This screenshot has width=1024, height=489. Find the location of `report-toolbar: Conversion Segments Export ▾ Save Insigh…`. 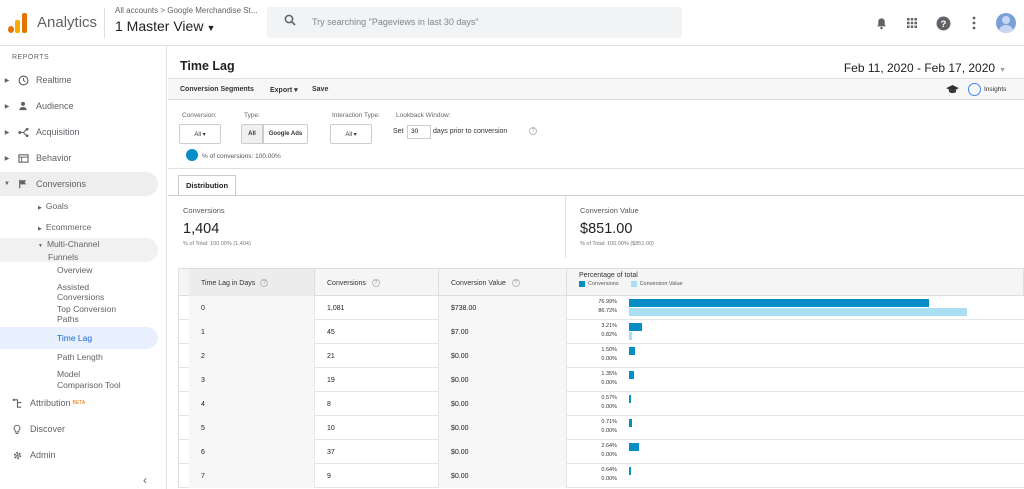

report-toolbar: Conversion Segments Export ▾ Save Insigh… is located at coordinates (596, 89).